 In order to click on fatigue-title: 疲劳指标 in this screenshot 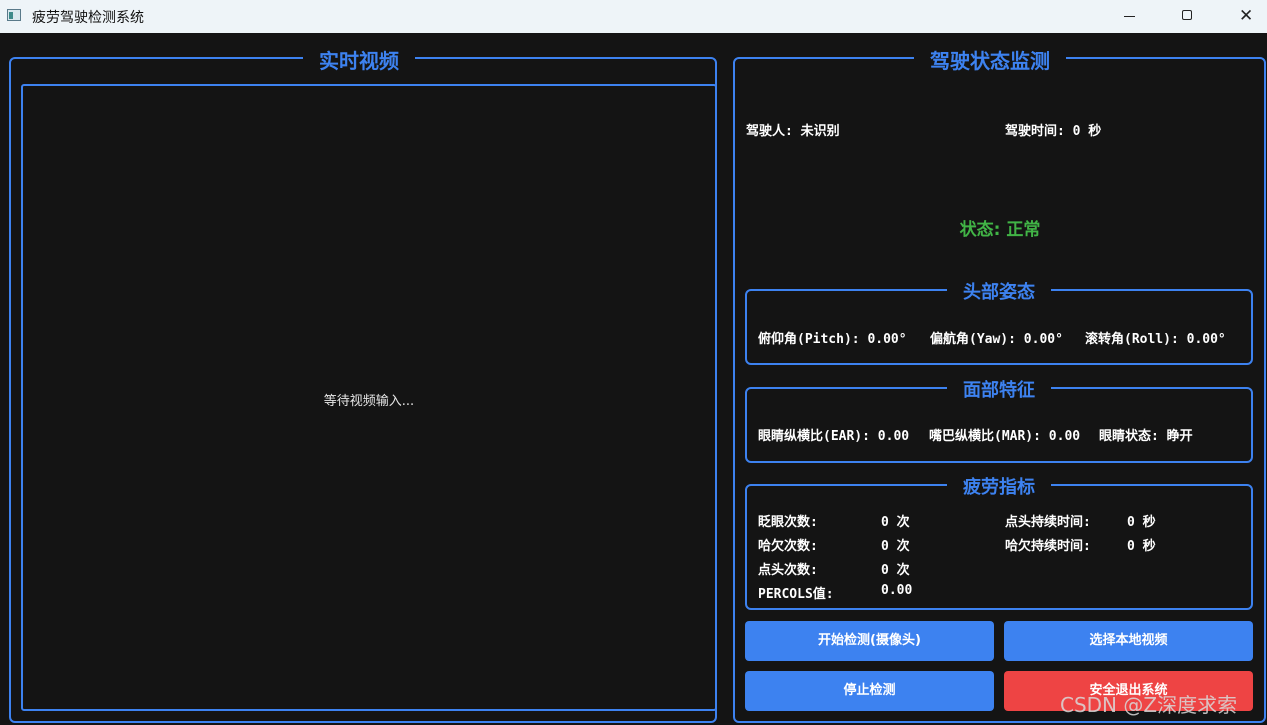, I will do `click(999, 486)`.